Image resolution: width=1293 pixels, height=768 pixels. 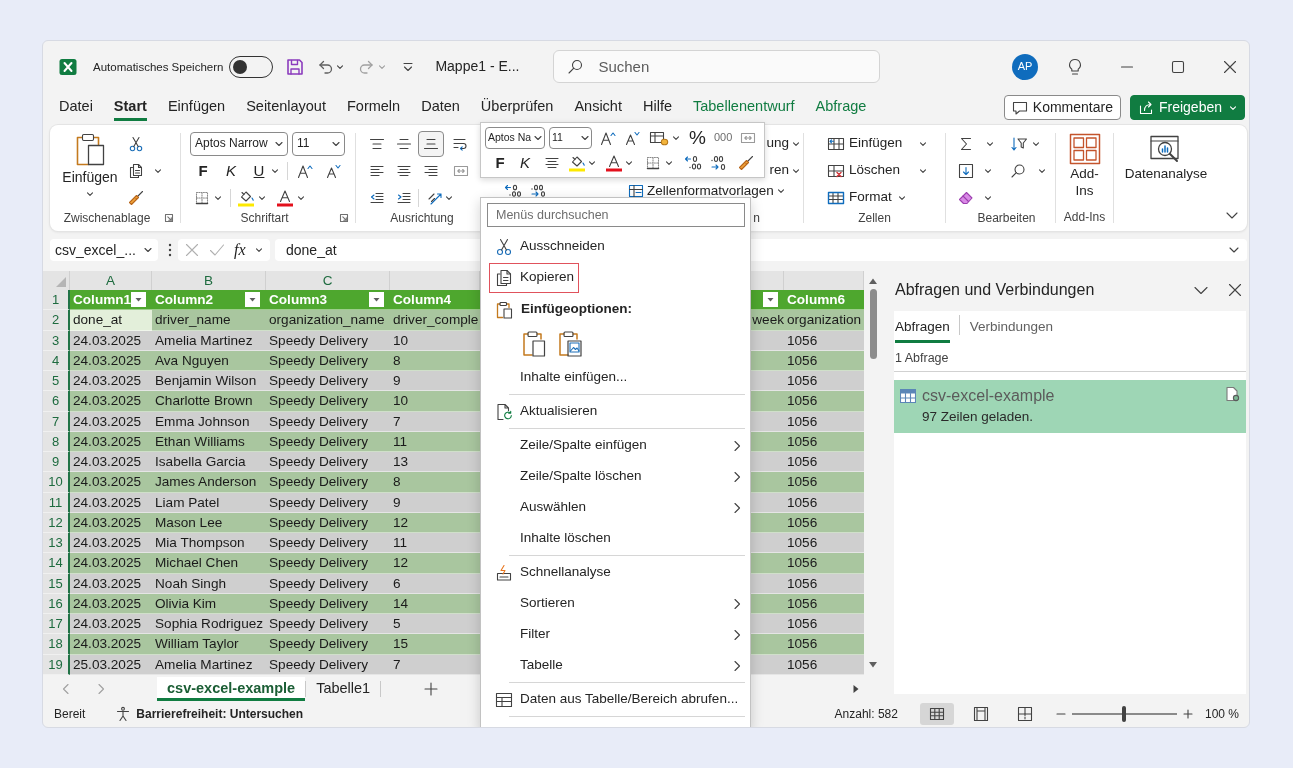 What do you see at coordinates (517, 107) in the screenshot?
I see `ribbon-tab: Überprüfen` at bounding box center [517, 107].